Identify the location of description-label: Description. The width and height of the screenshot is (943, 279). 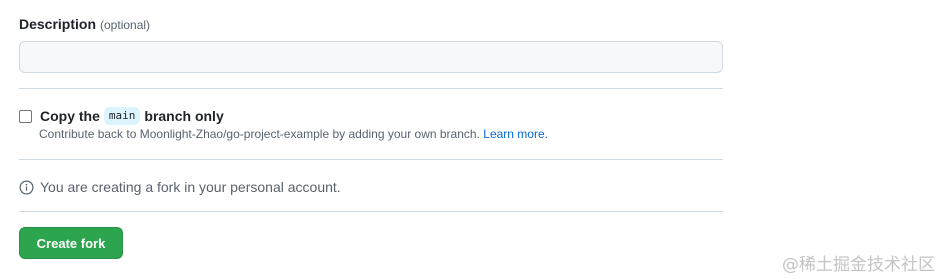
(58, 24).